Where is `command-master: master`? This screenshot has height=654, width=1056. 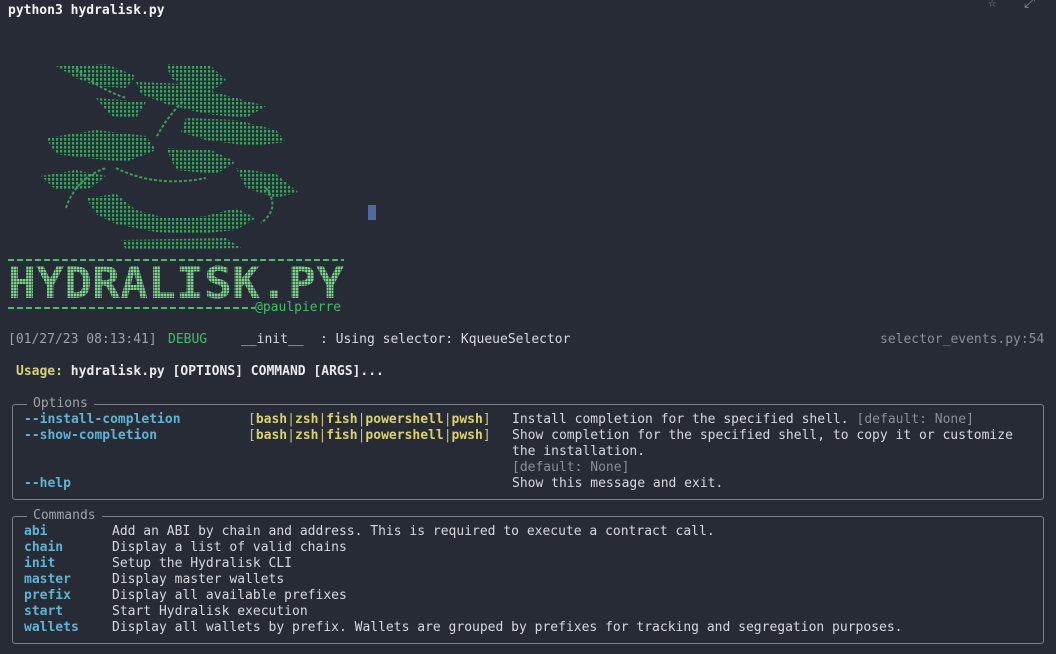
command-master: master is located at coordinates (47, 579).